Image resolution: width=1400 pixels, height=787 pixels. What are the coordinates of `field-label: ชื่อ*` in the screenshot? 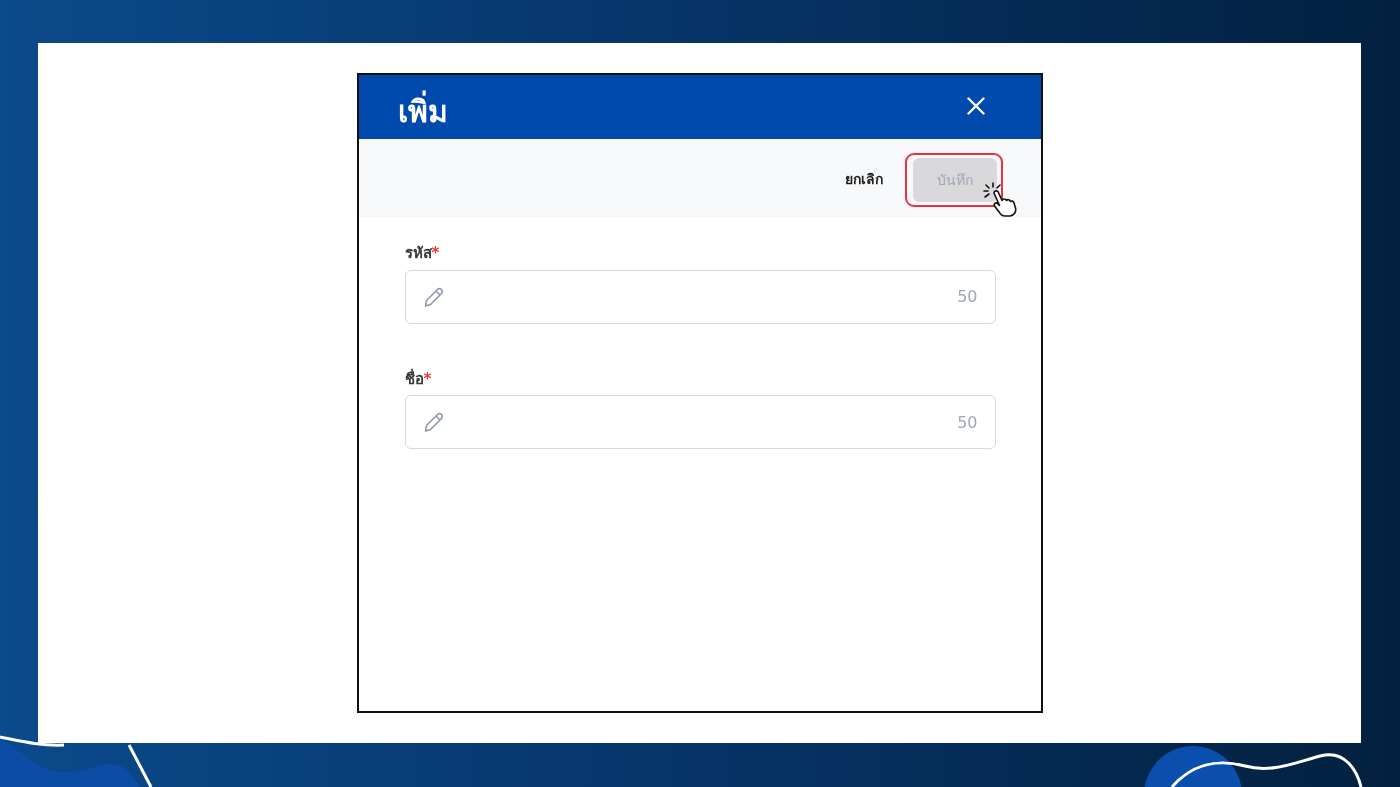 It's located at (418, 379).